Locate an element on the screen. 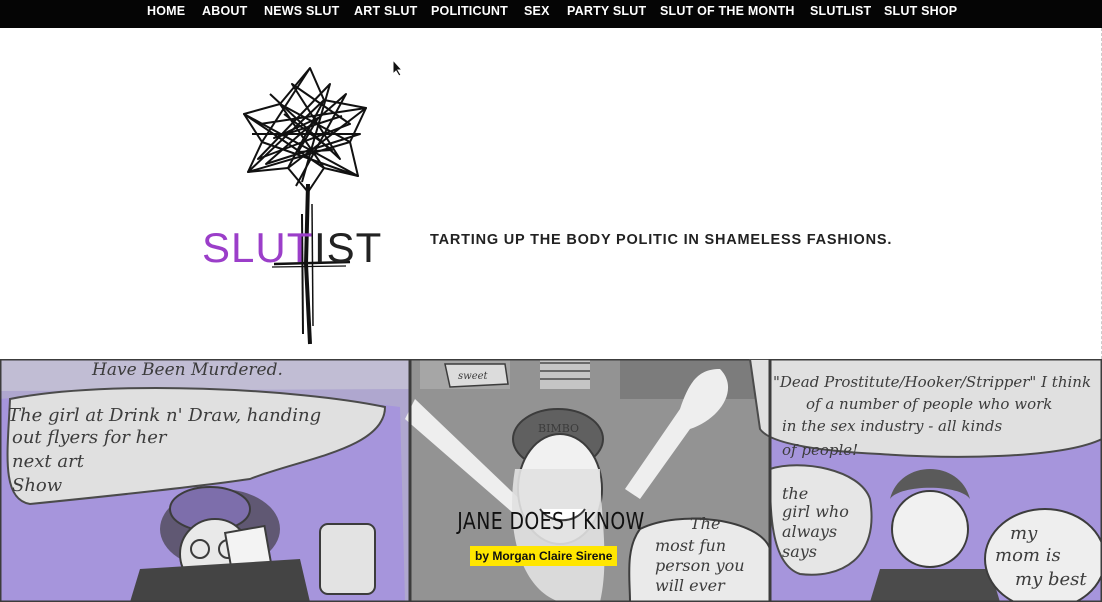  nav-item-art-slut: ART SLUT is located at coordinates (385, 11).